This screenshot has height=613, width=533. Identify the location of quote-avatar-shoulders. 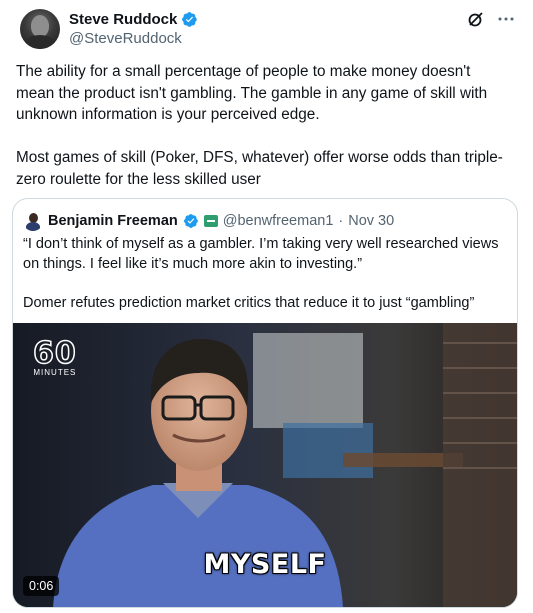
(33, 226).